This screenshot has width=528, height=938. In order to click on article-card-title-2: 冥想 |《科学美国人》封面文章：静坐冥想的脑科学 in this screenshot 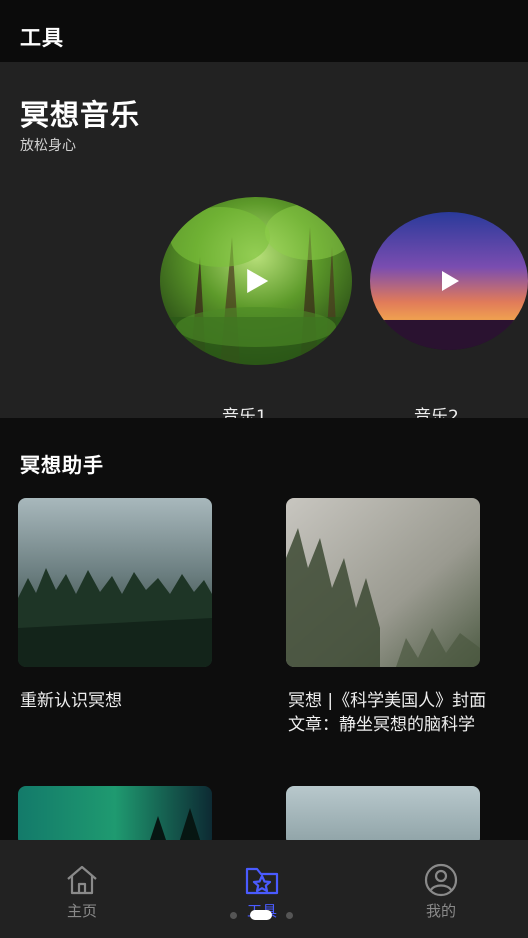, I will do `click(388, 713)`.